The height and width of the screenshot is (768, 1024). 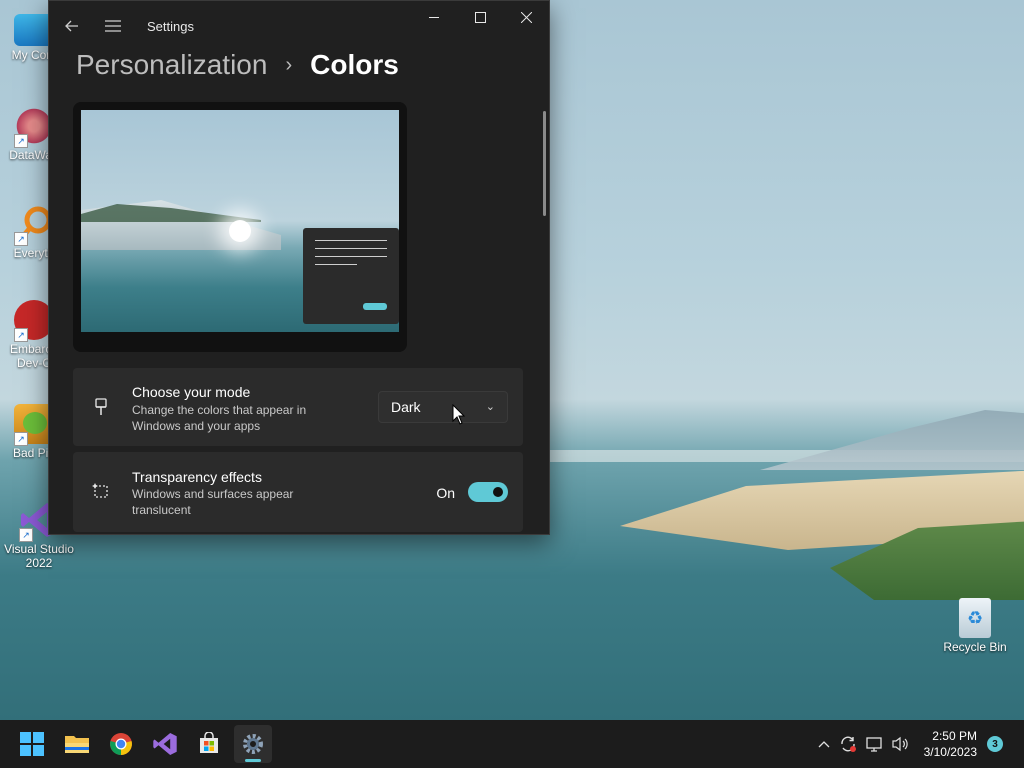 I want to click on taskbar-settings, so click(x=253, y=744).